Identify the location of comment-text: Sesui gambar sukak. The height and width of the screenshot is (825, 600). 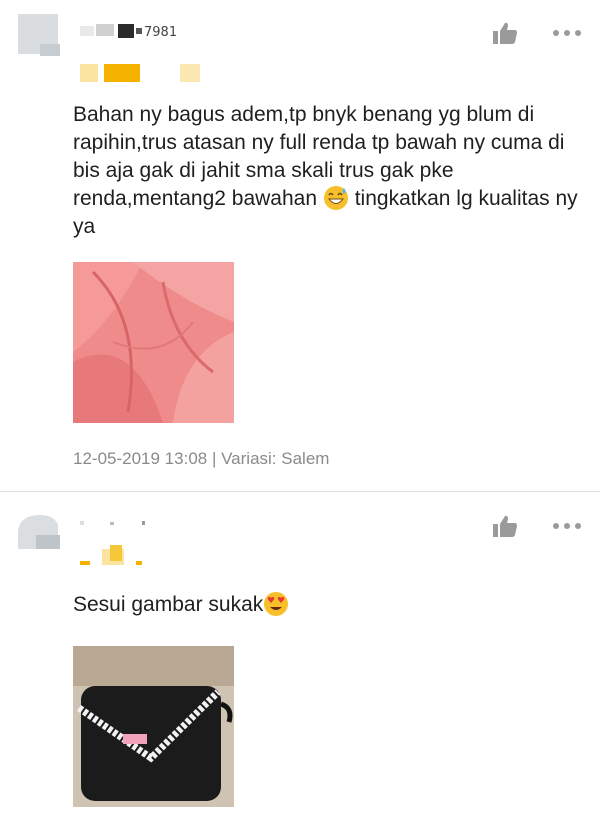
(168, 604).